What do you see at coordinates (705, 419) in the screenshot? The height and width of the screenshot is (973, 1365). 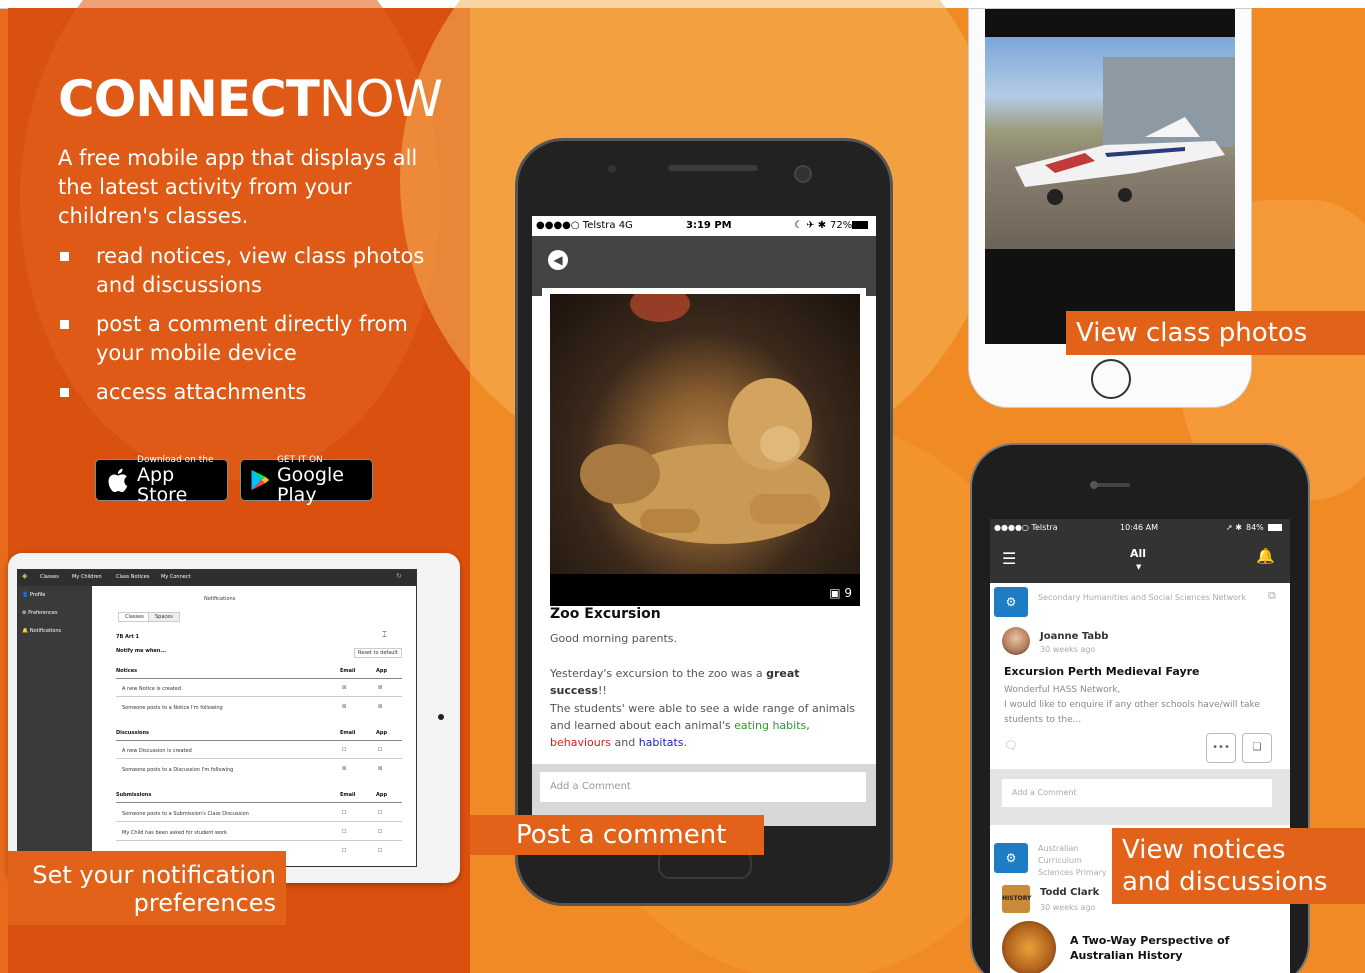 I see `lion-illustration` at bounding box center [705, 419].